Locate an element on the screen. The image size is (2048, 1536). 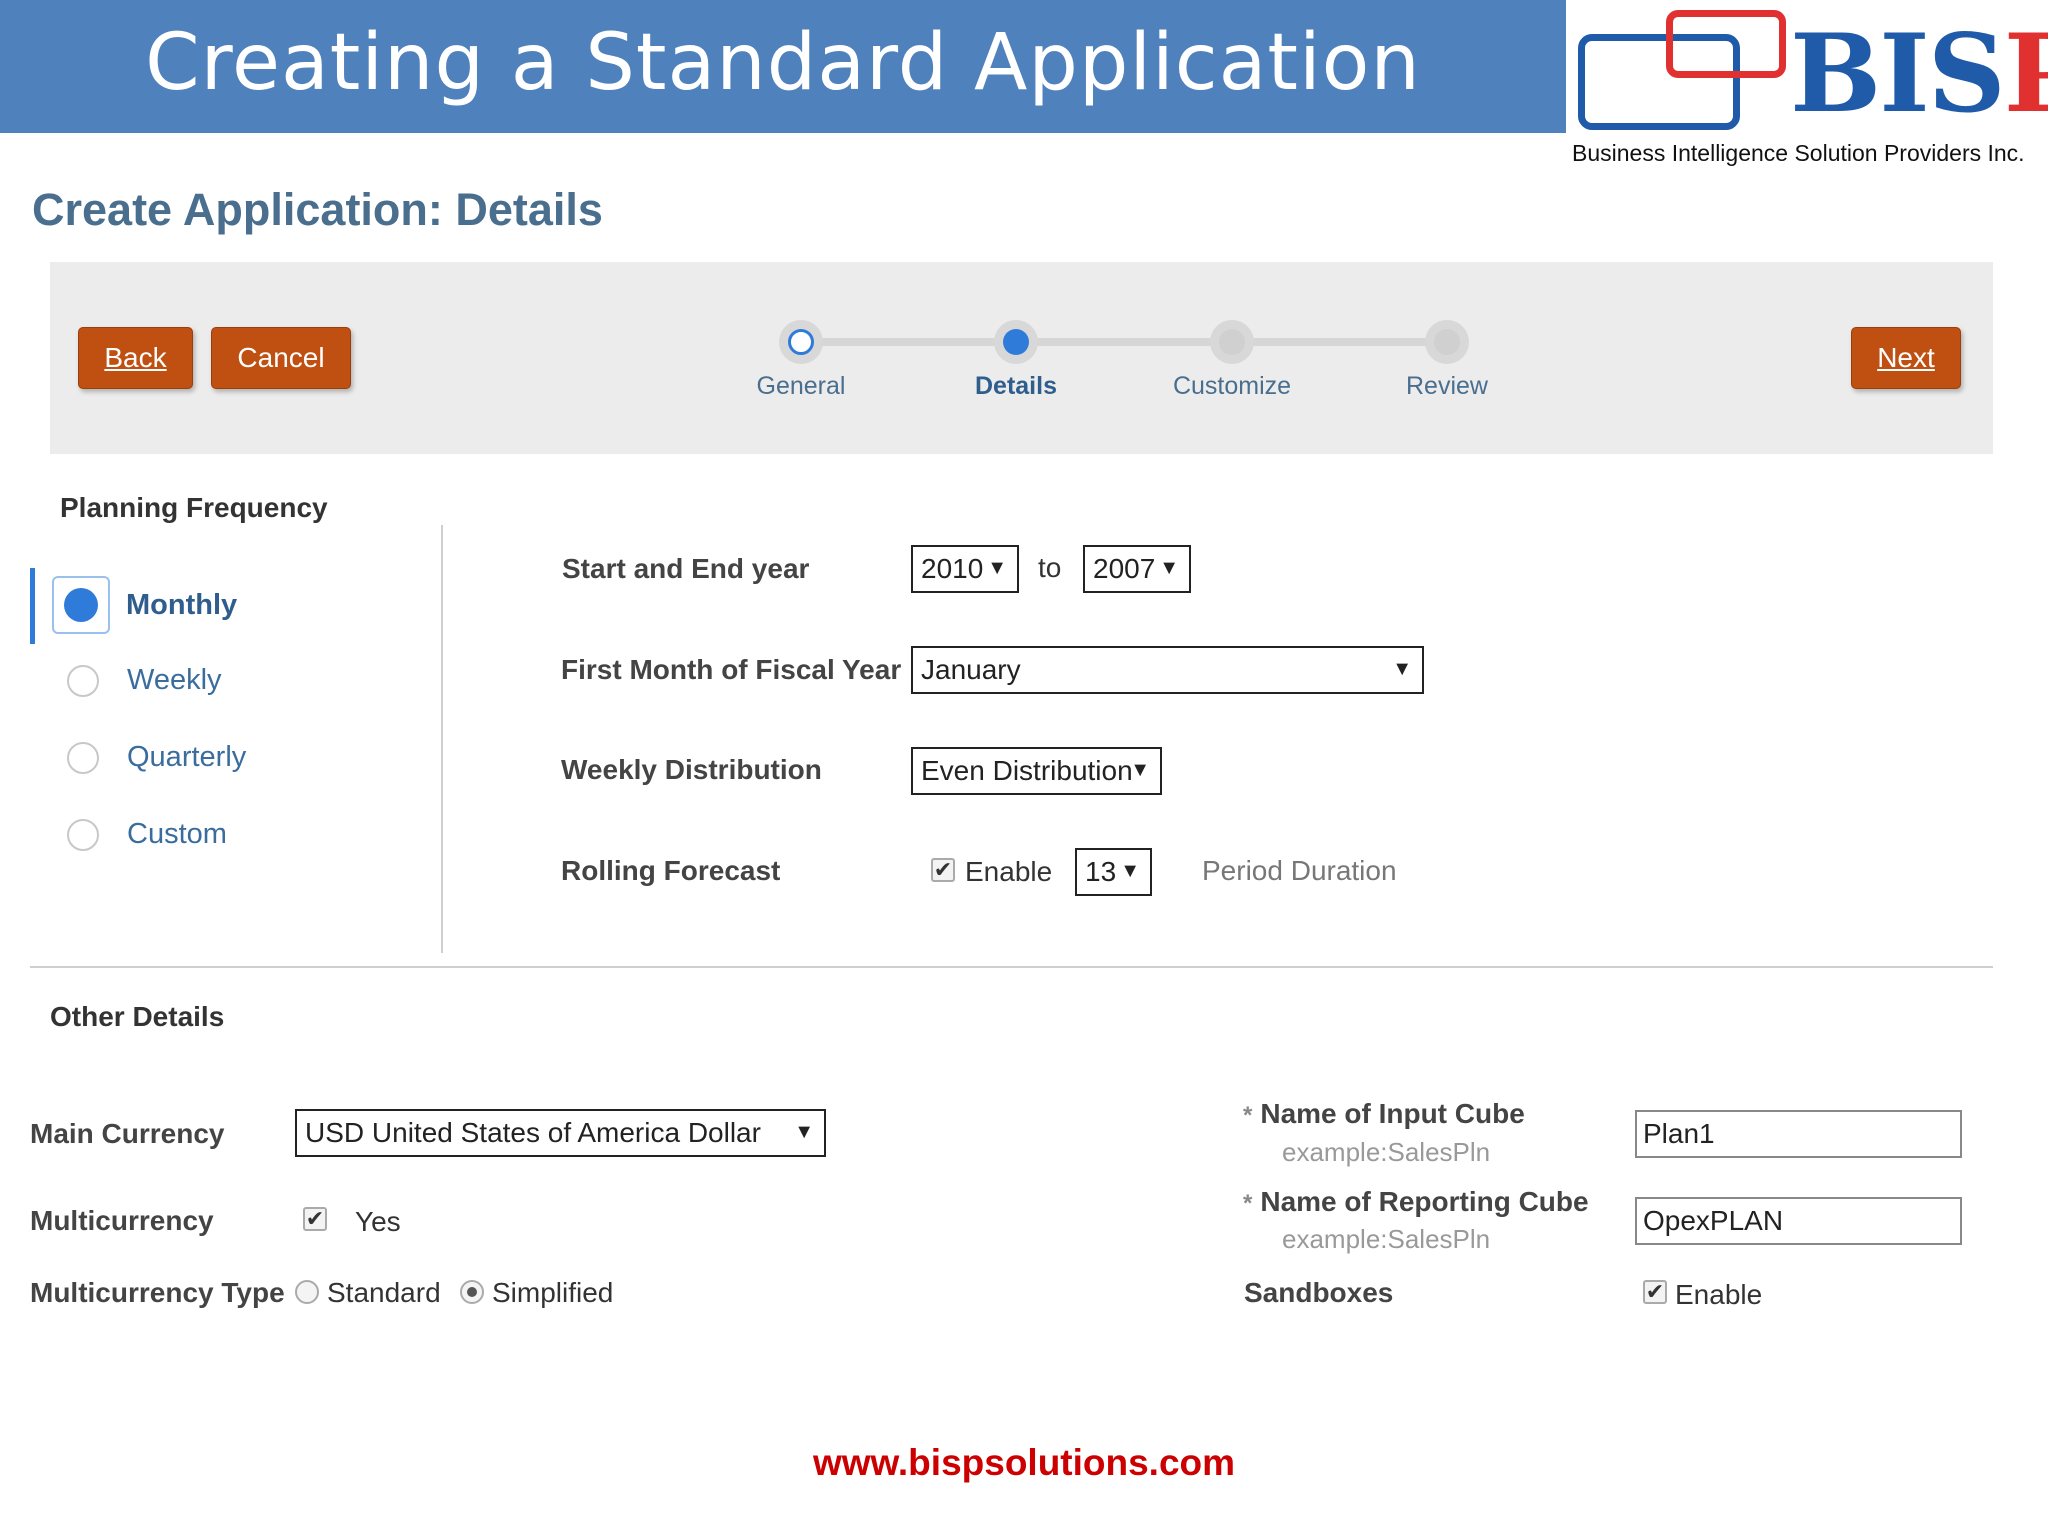
multicurrency-yes-label: Yes is located at coordinates (378, 1221).